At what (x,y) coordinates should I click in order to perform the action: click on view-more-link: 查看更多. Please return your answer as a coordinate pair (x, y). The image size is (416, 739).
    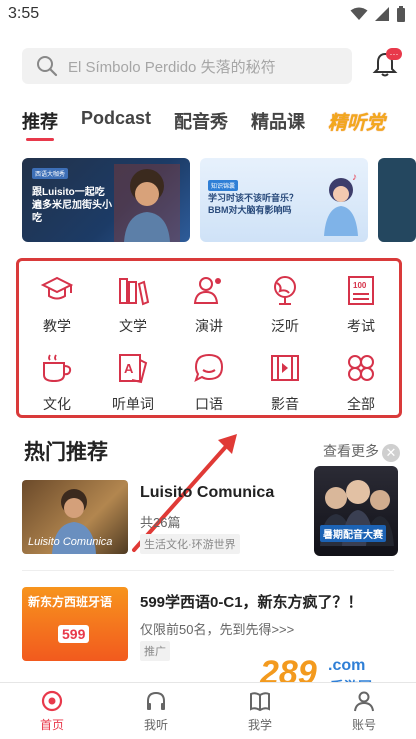
    Looking at the image, I should click on (351, 451).